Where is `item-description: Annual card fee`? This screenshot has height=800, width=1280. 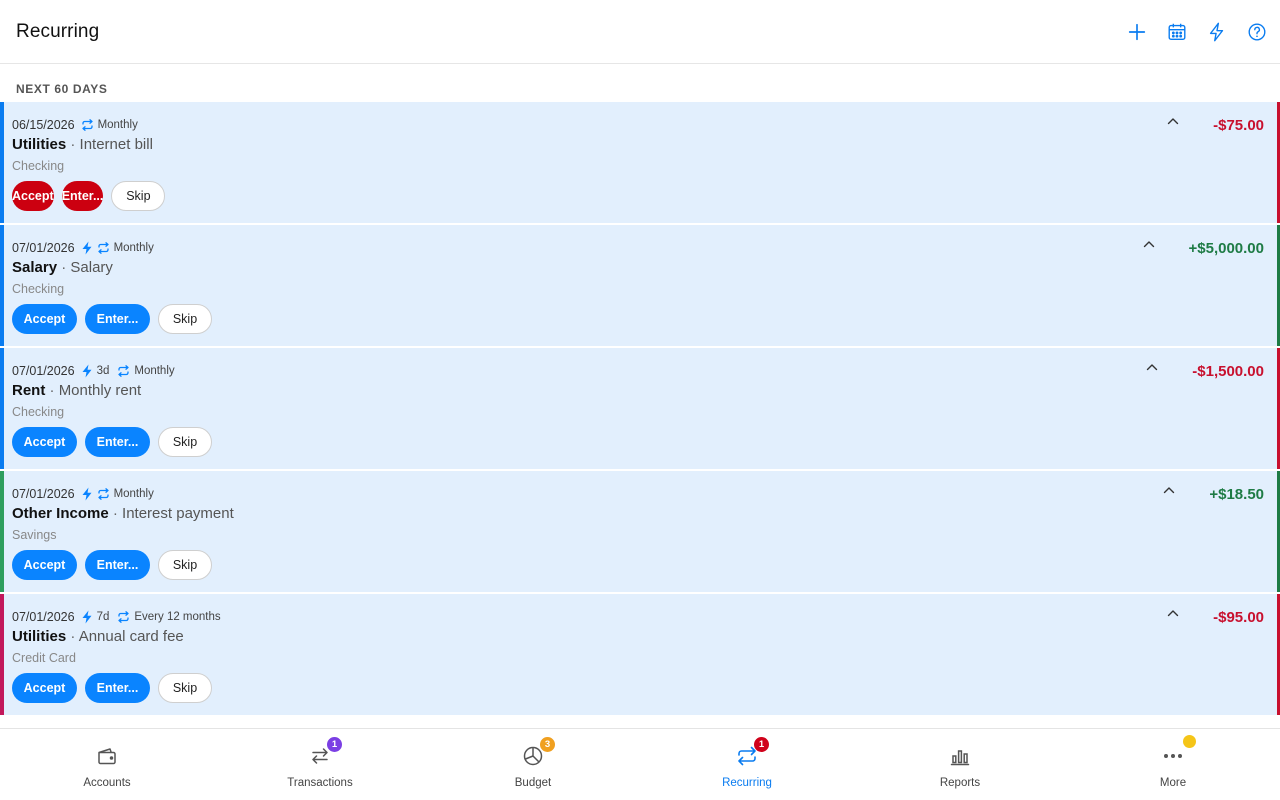
item-description: Annual card fee is located at coordinates (131, 636).